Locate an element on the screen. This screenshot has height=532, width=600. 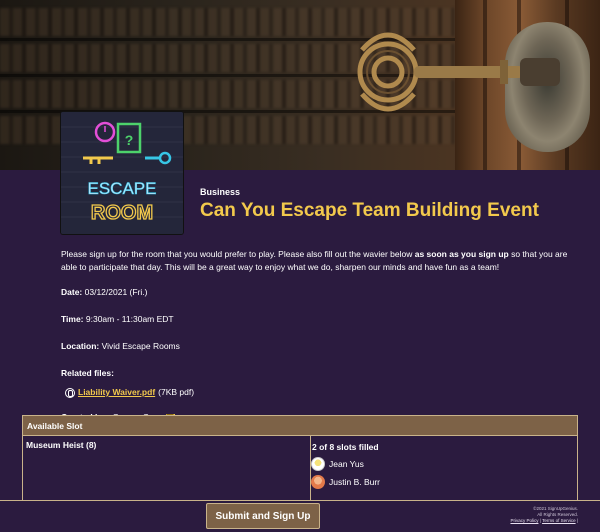
slots-filled-count: 2 of 8 slots filled is located at coordinates (345, 447).